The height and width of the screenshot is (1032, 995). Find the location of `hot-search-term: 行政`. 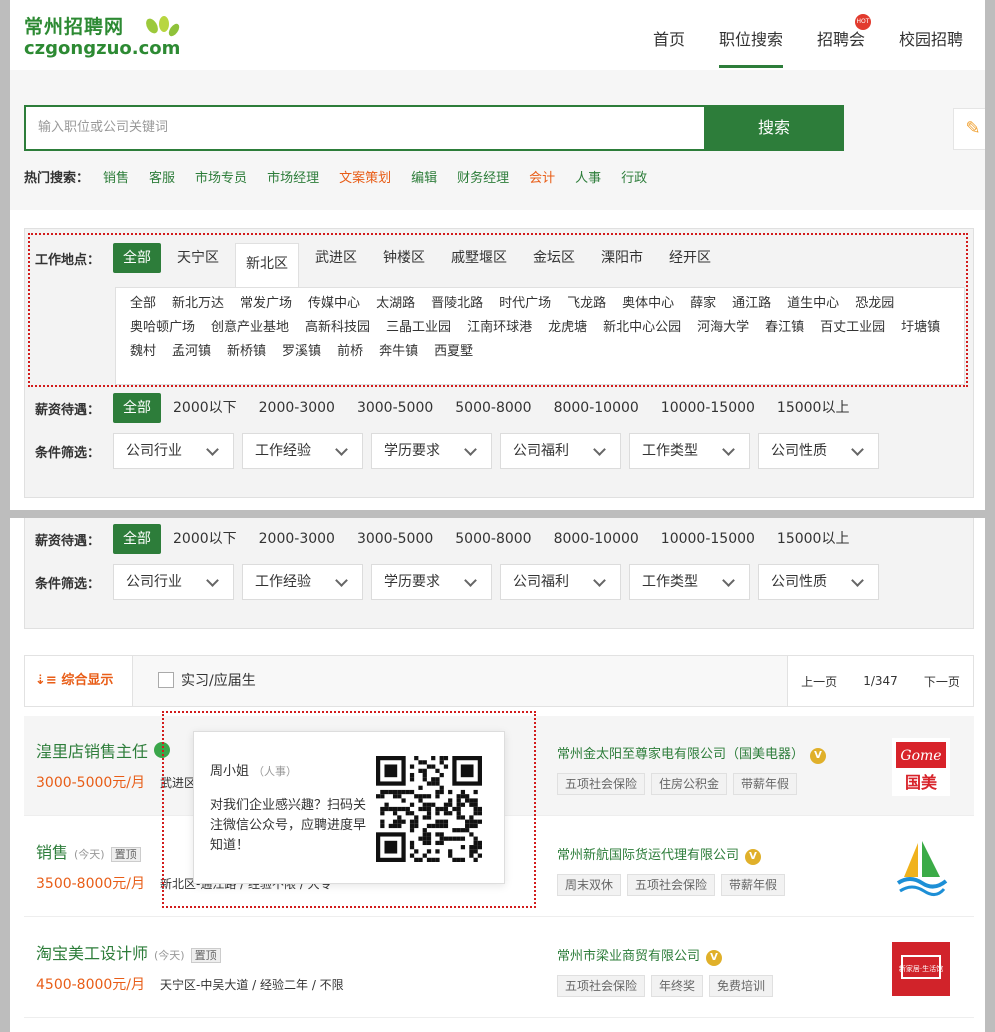

hot-search-term: 行政 is located at coordinates (634, 176).